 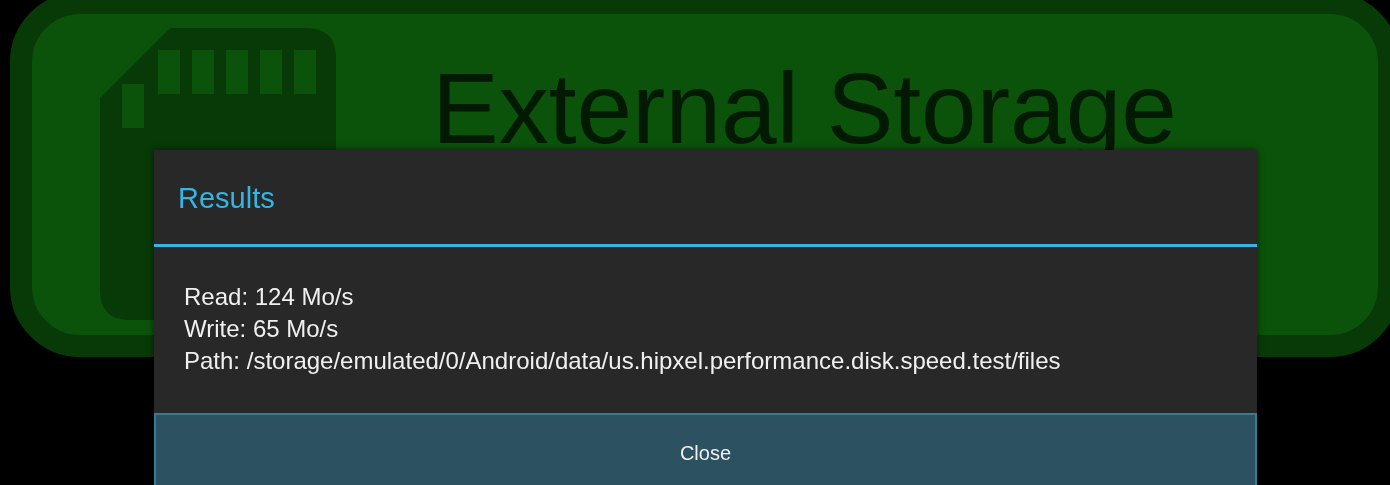 What do you see at coordinates (262, 329) in the screenshot?
I see `result-line: Write: 65 Mo/s` at bounding box center [262, 329].